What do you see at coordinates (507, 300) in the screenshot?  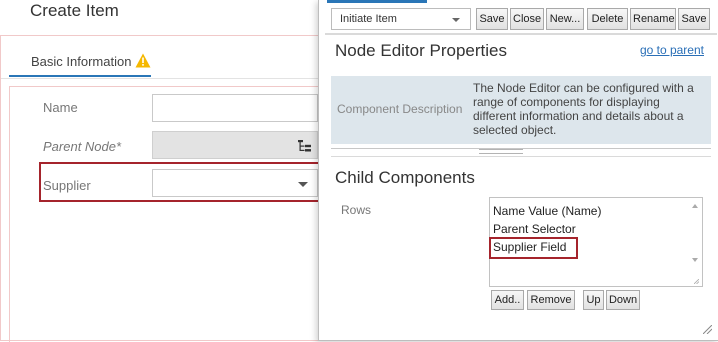 I see `add-button: Add..` at bounding box center [507, 300].